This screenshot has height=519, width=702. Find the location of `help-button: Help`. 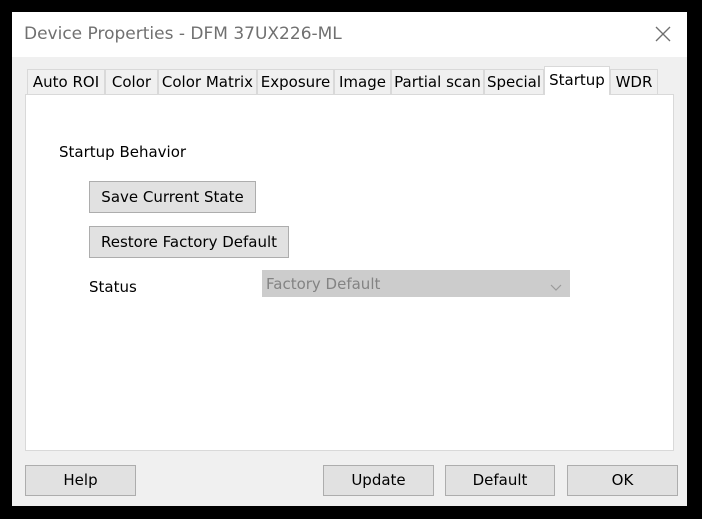

help-button: Help is located at coordinates (80, 480).